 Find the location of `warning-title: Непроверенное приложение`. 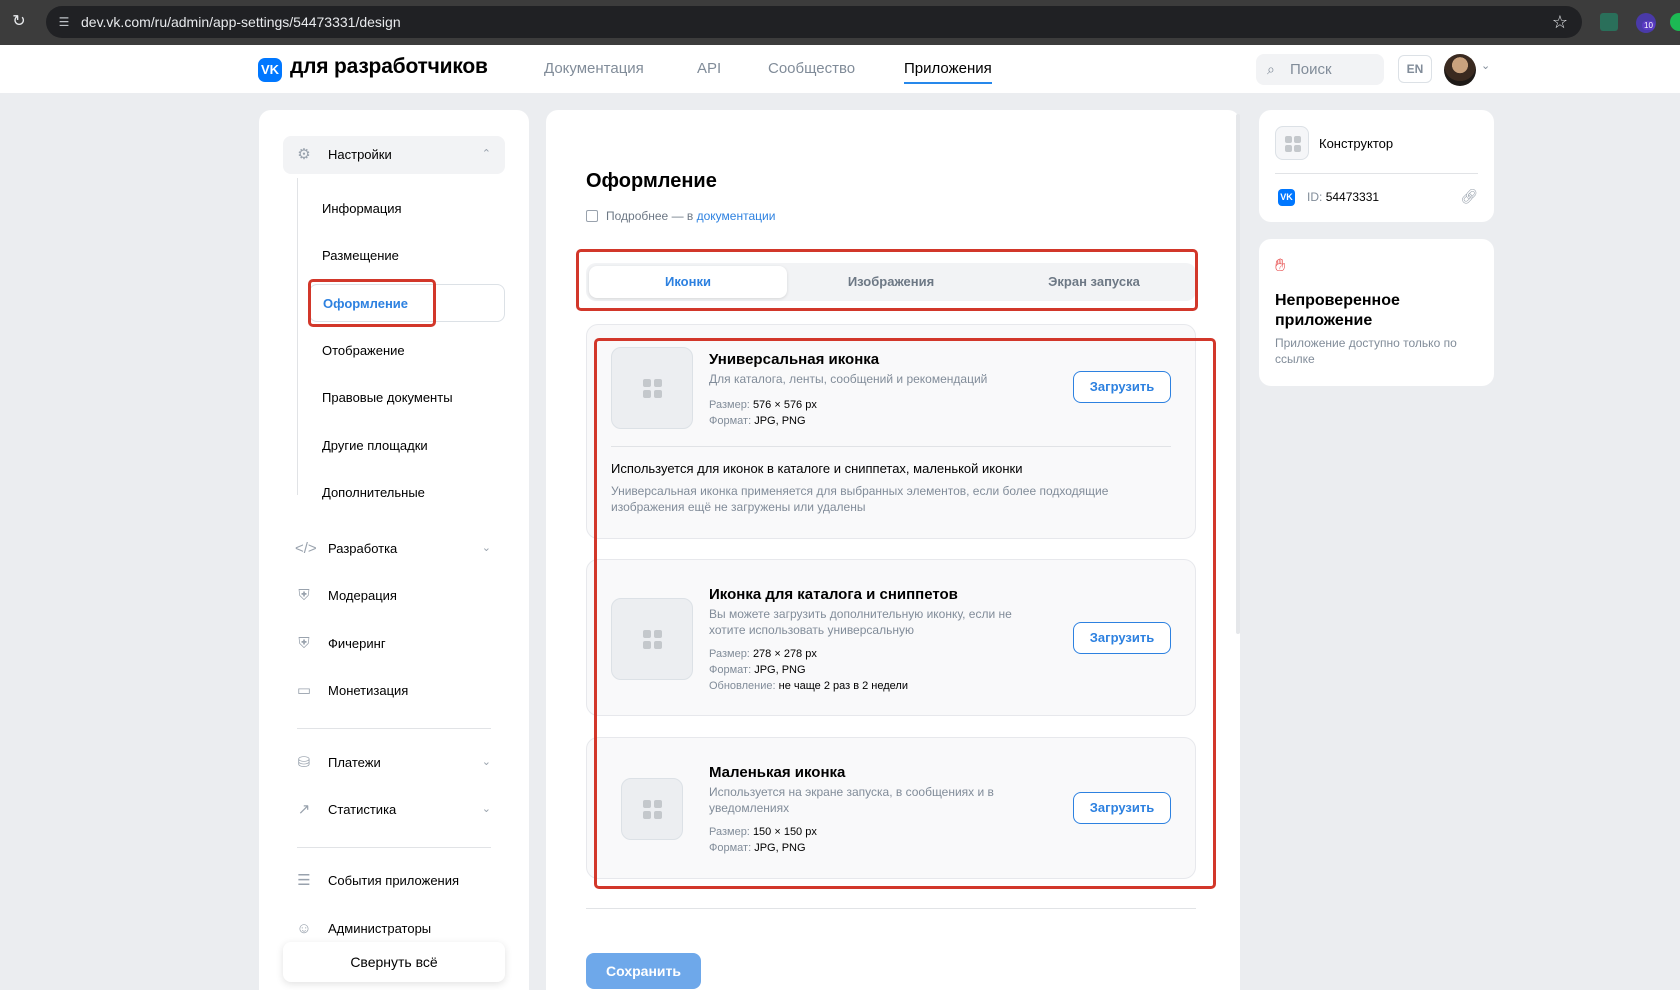

warning-title: Непроверенное приложение is located at coordinates (1337, 310).